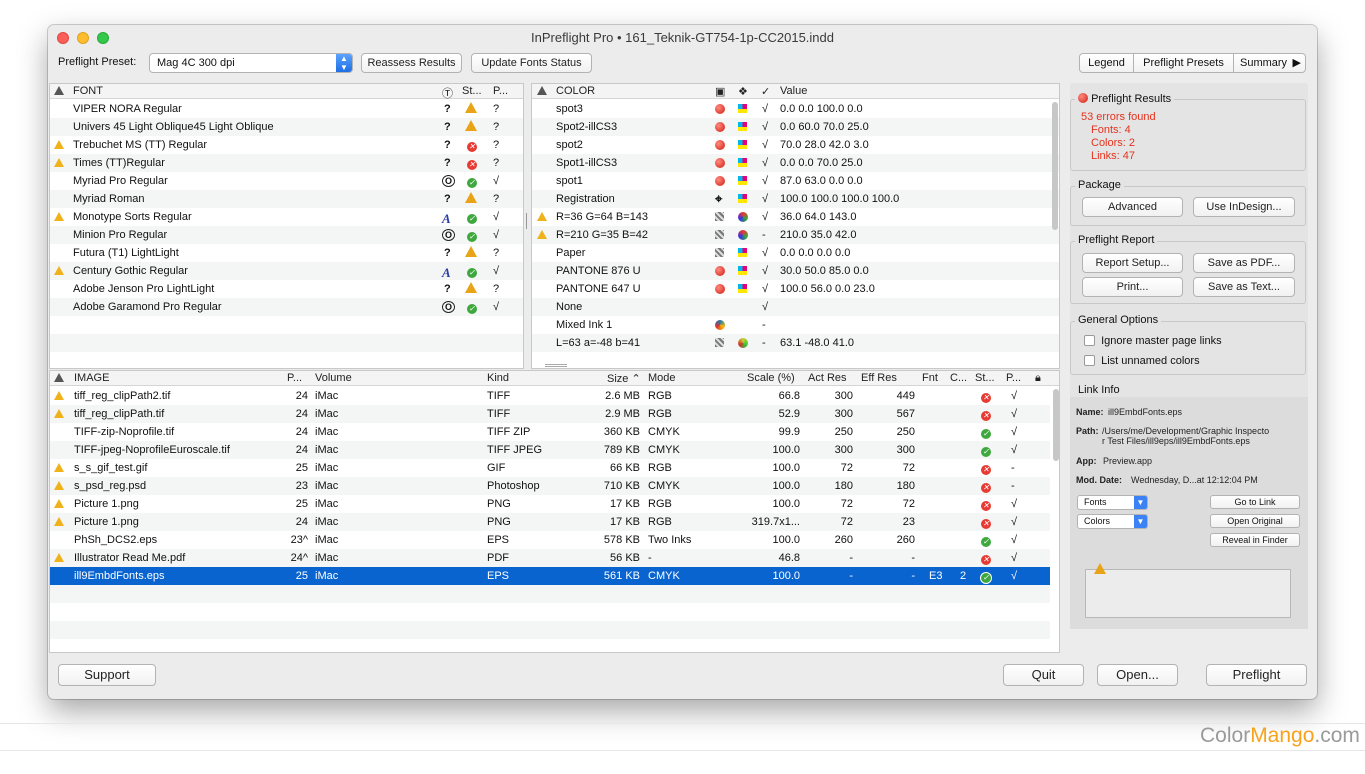  What do you see at coordinates (720, 181) in the screenshot?
I see `spot-color-icon` at bounding box center [720, 181].